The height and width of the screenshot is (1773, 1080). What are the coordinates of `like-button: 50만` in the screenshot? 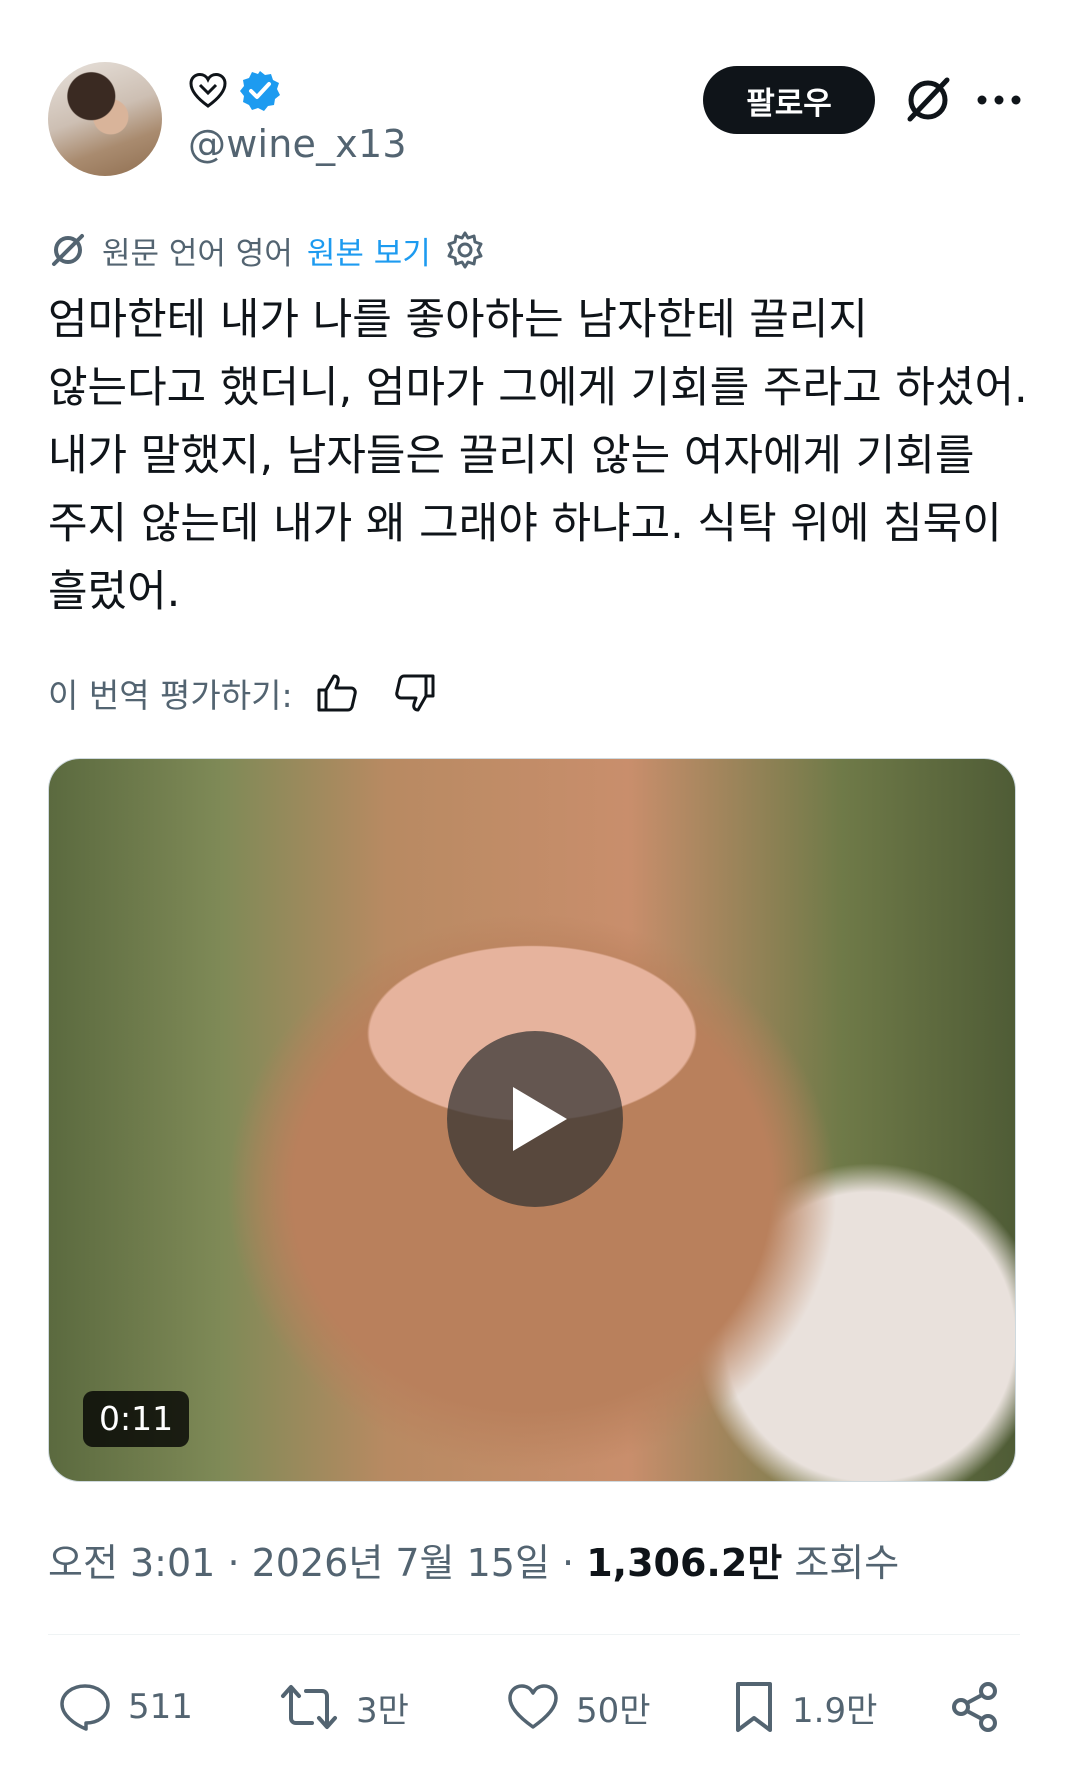 It's located at (578, 1707).